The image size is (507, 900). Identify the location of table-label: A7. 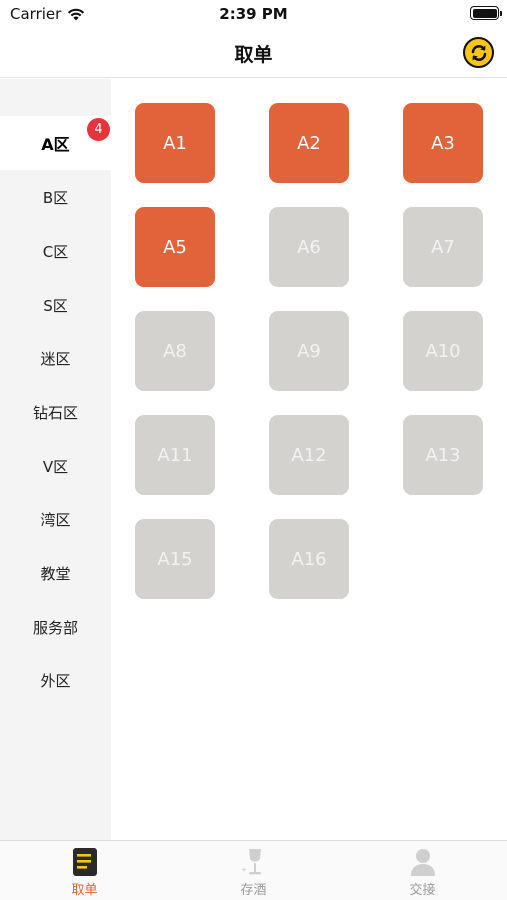
(443, 247).